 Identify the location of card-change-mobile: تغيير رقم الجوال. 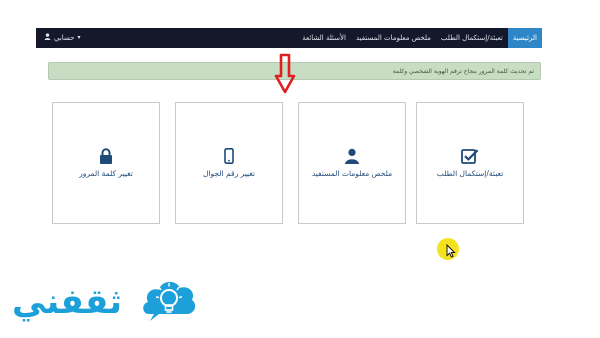
(229, 163).